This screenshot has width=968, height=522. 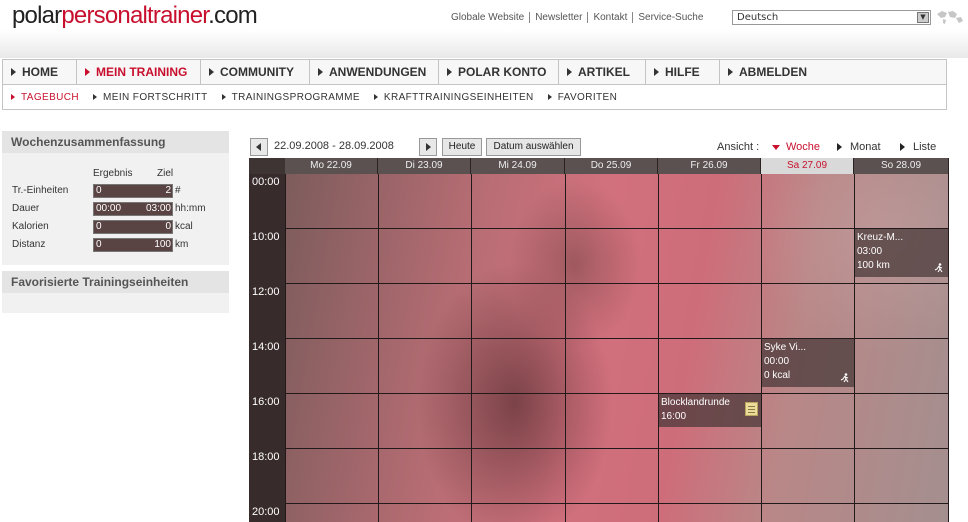 I want to click on time-label: 16:00, so click(x=266, y=402).